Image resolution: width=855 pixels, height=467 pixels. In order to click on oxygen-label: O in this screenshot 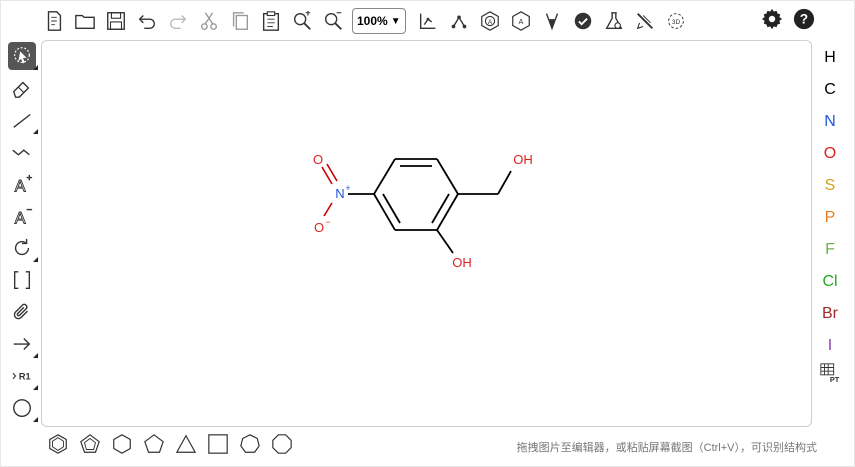, I will do `click(318, 159)`.